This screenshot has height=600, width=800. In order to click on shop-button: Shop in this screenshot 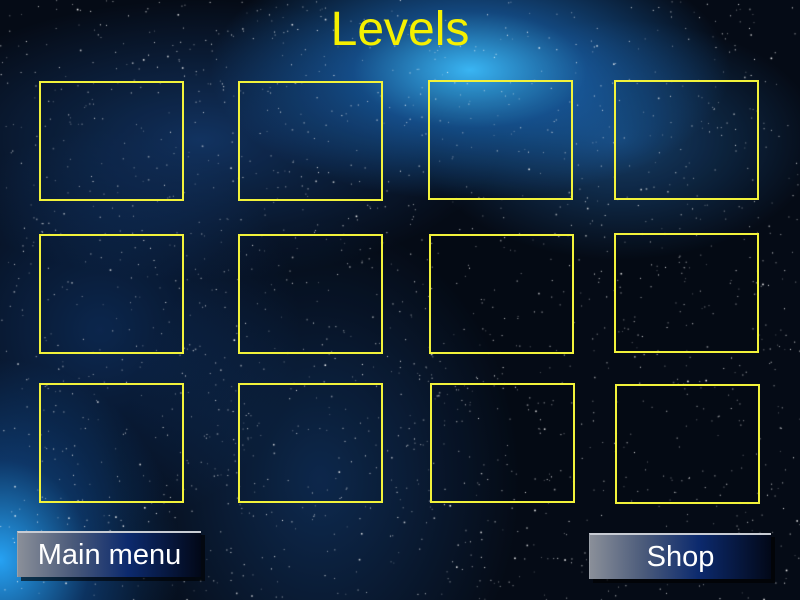, I will do `click(680, 556)`.